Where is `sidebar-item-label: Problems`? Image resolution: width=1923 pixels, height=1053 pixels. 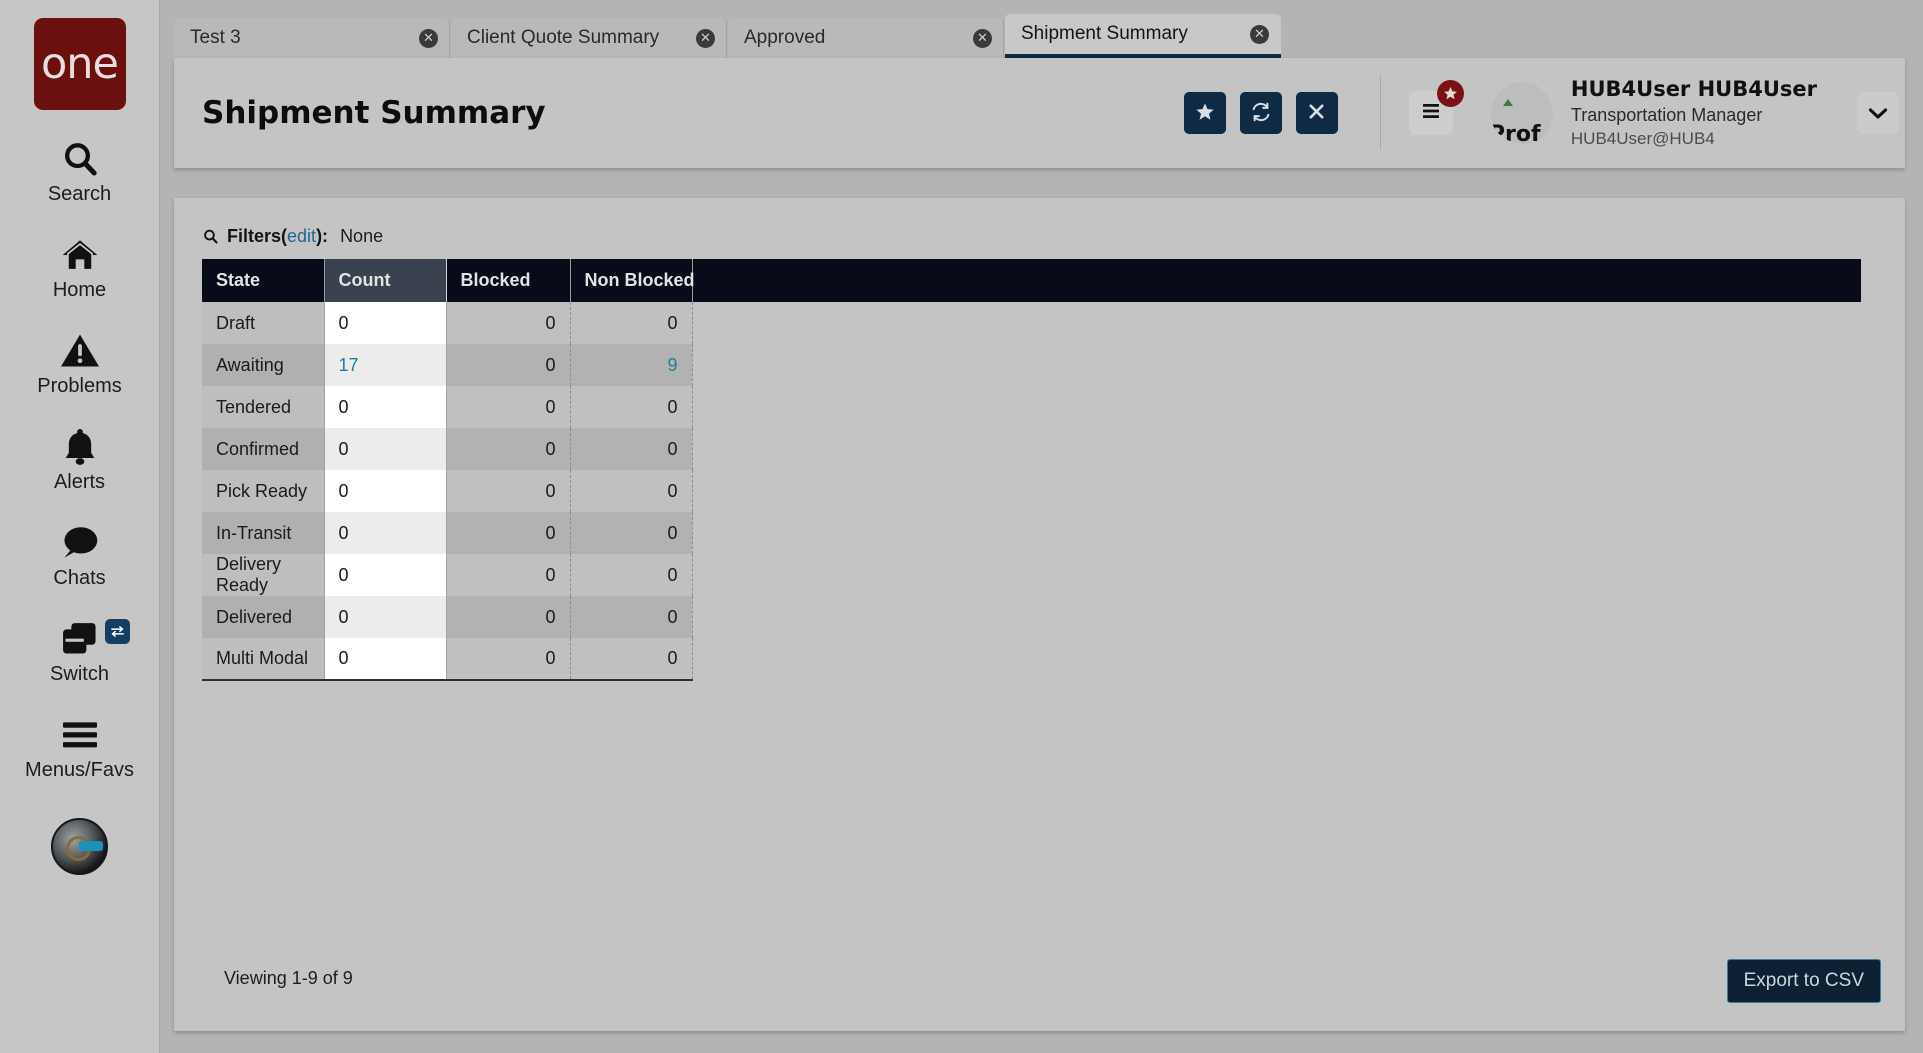
sidebar-item-label: Problems is located at coordinates (79, 386).